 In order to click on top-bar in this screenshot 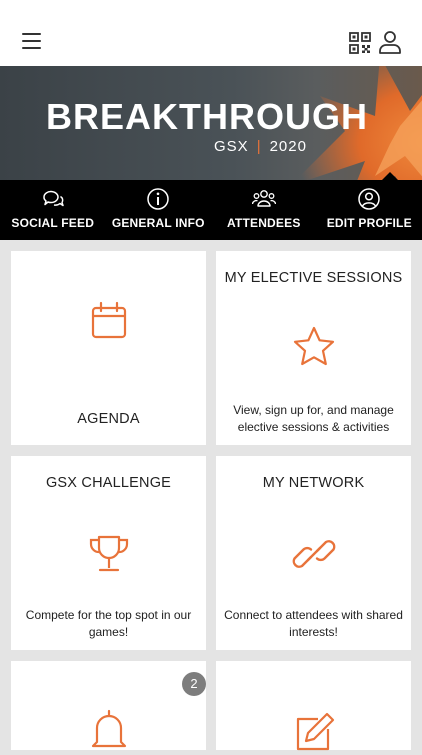, I will do `click(211, 33)`.